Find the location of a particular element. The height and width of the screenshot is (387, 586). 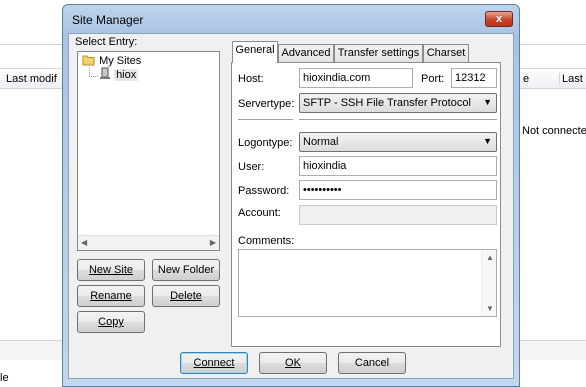

servertype-value: SFTP - SSH File Transfer Protocol is located at coordinates (387, 103).